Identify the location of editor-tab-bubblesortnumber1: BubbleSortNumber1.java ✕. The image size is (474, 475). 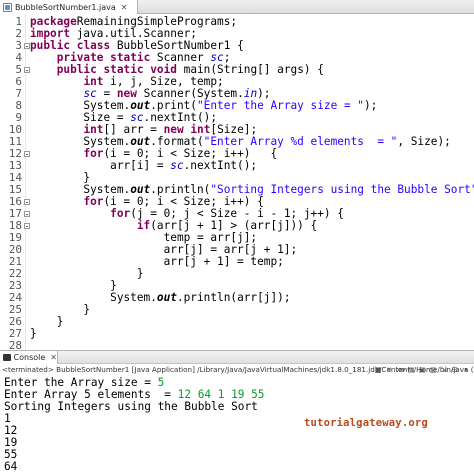
(69, 7).